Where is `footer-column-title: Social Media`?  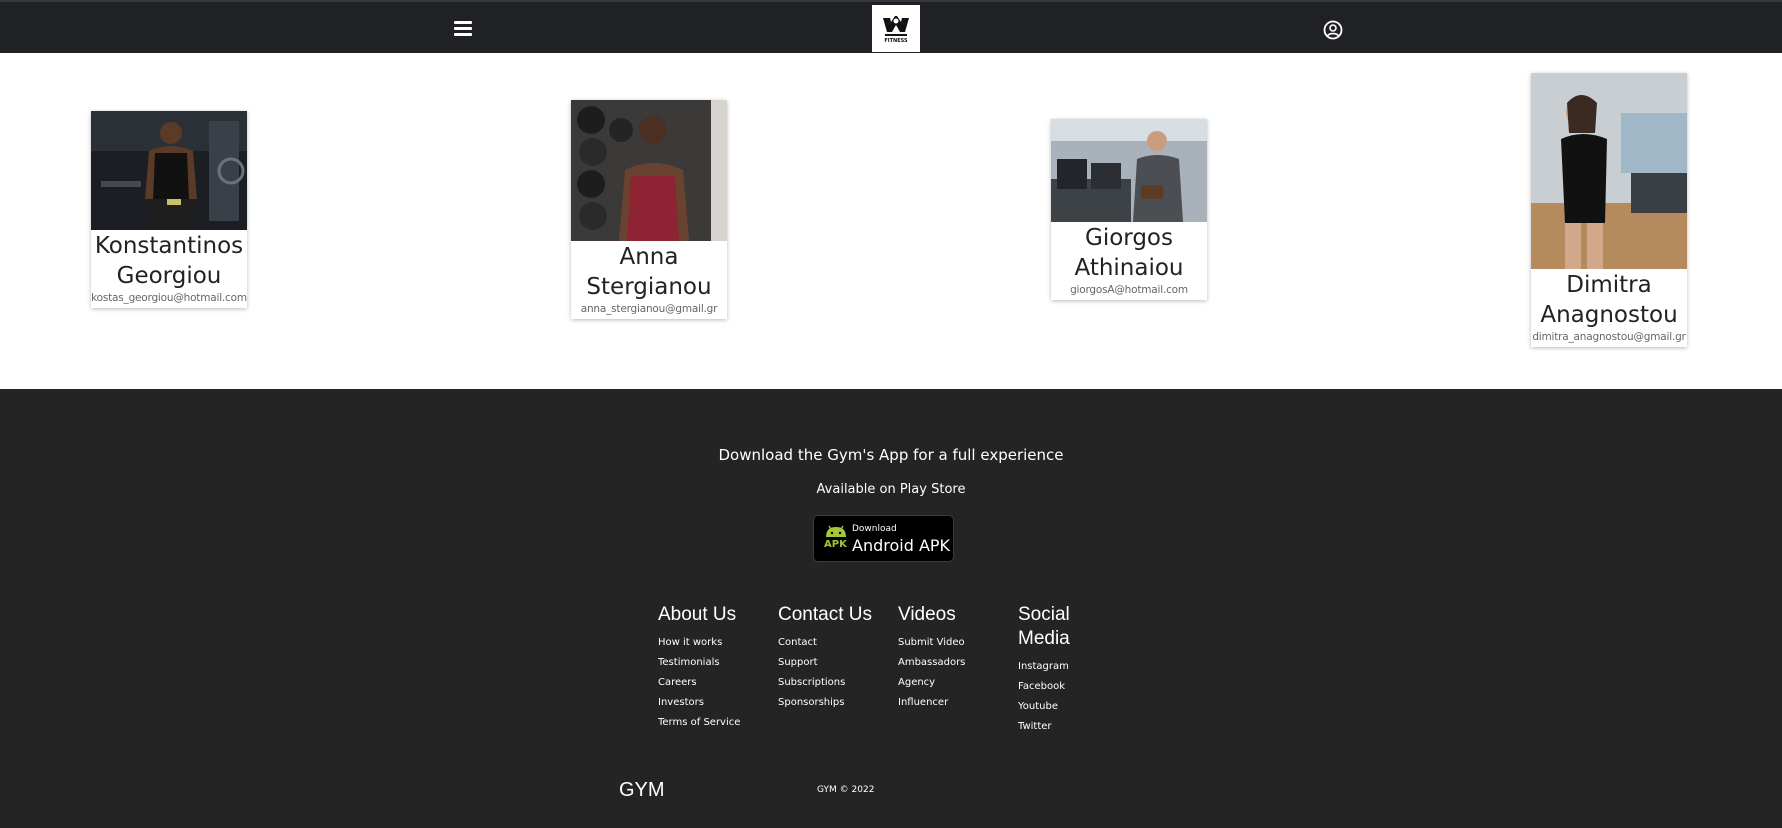 footer-column-title: Social Media is located at coordinates (1044, 626).